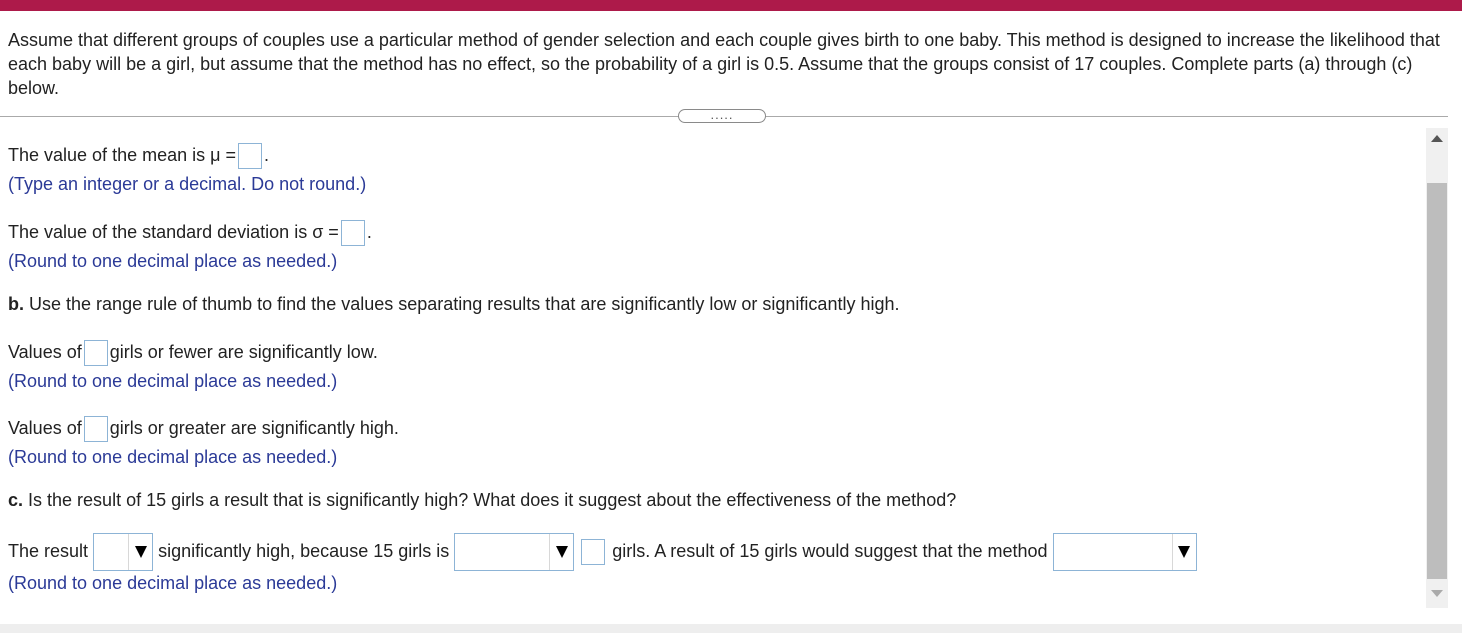 The width and height of the screenshot is (1462, 633). What do you see at coordinates (1437, 381) in the screenshot?
I see `scrollbar-thumb` at bounding box center [1437, 381].